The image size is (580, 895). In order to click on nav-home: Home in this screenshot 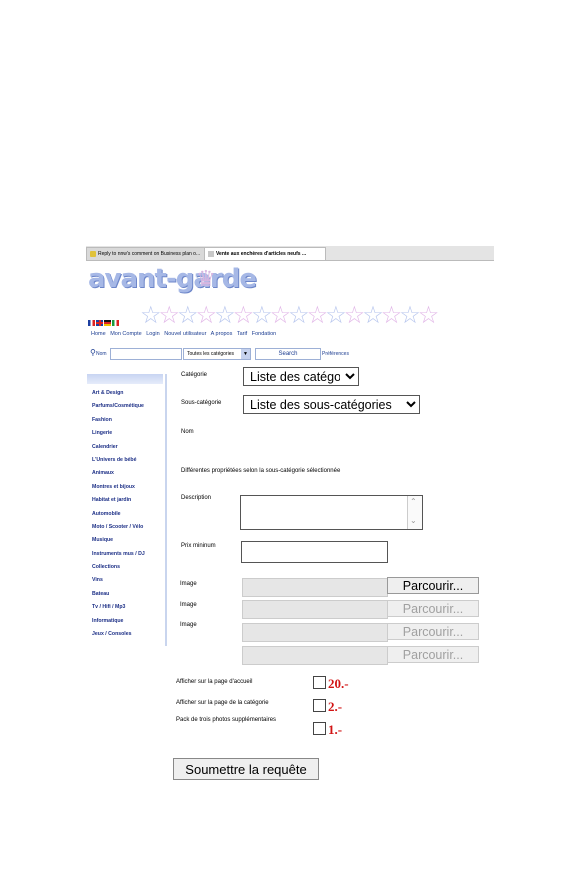, I will do `click(98, 334)`.